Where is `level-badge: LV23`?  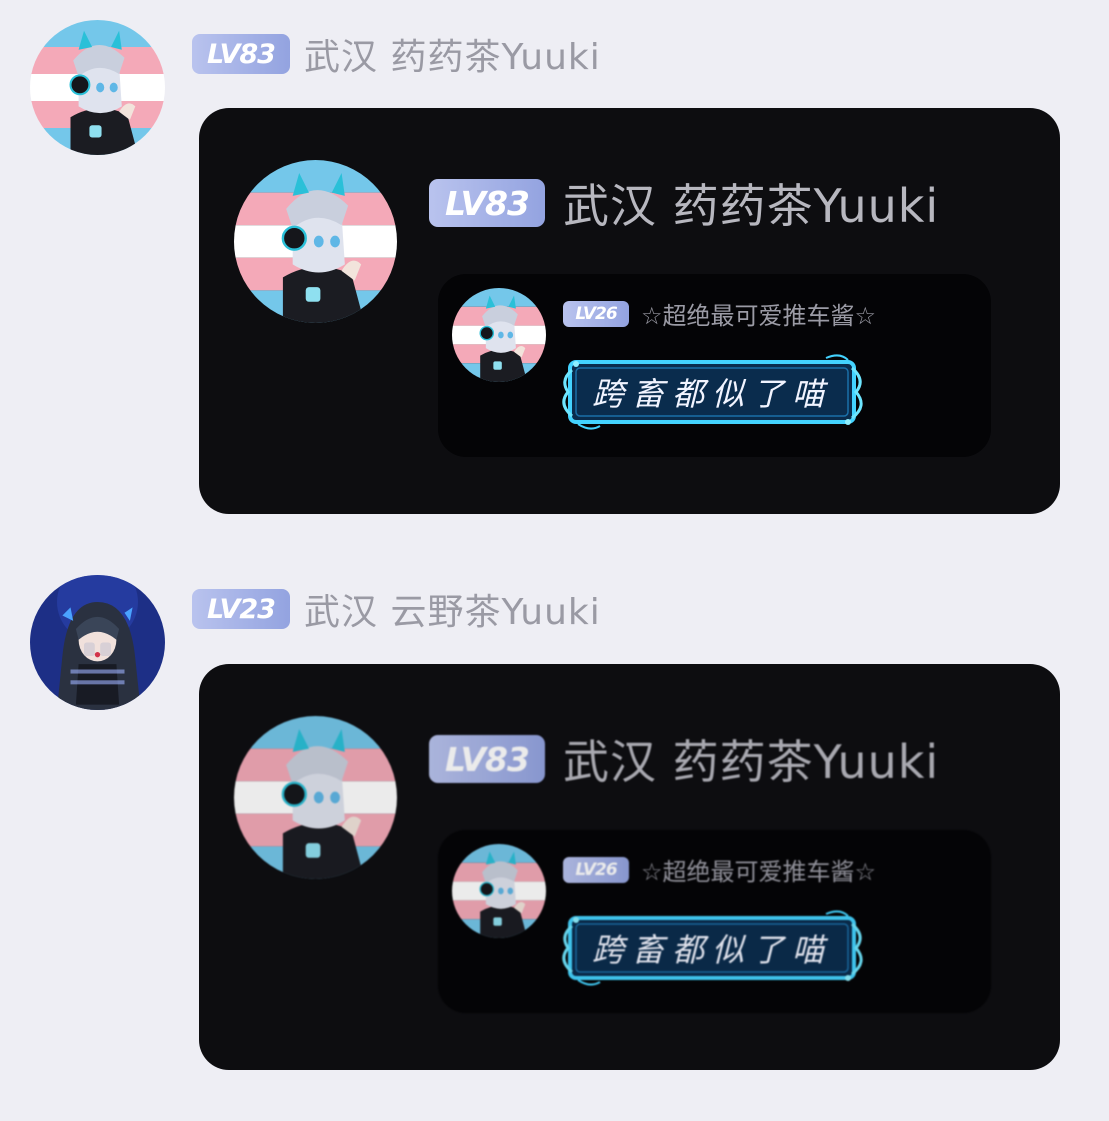
level-badge: LV23 is located at coordinates (241, 609).